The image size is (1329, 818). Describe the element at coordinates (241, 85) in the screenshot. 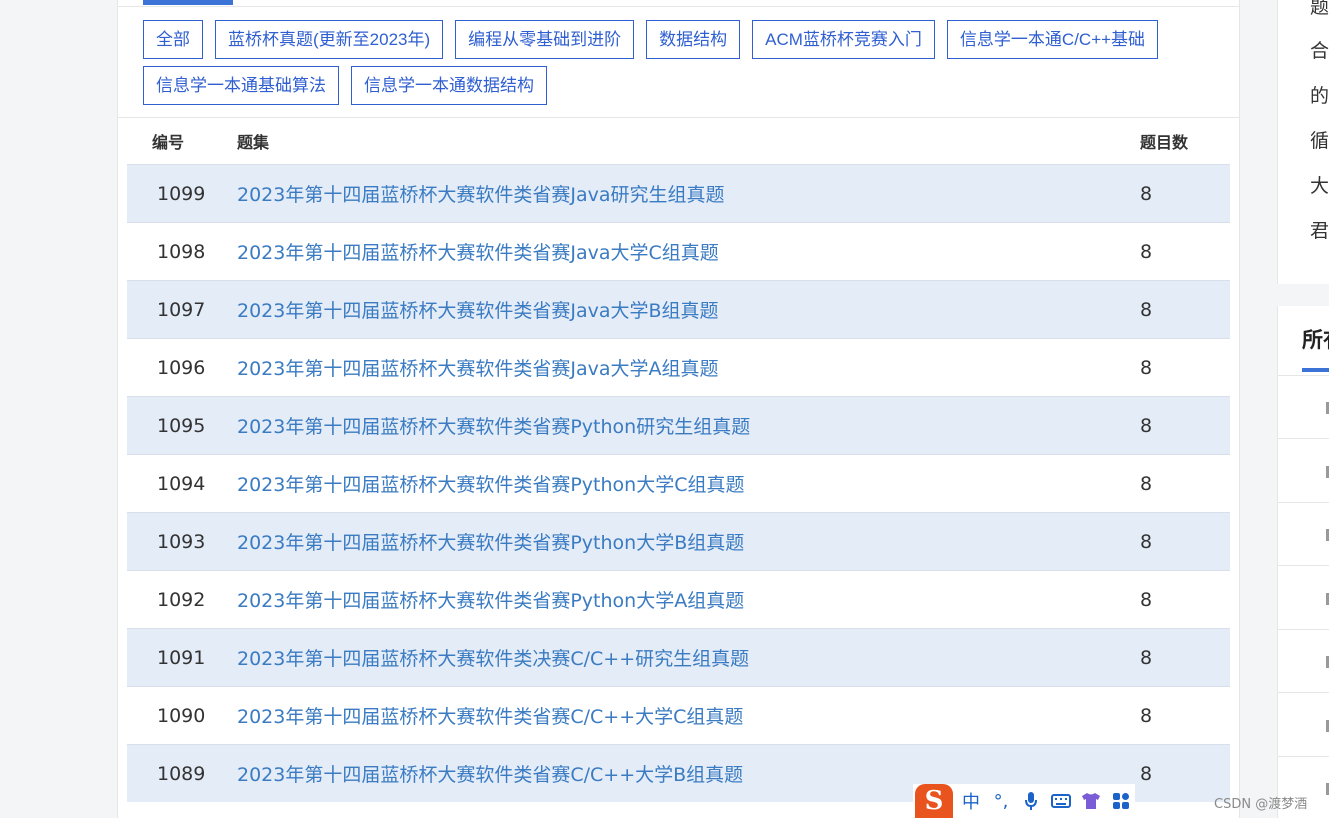

I see `filter-ybt-algorithms: 信息学一本通基础算法` at that location.